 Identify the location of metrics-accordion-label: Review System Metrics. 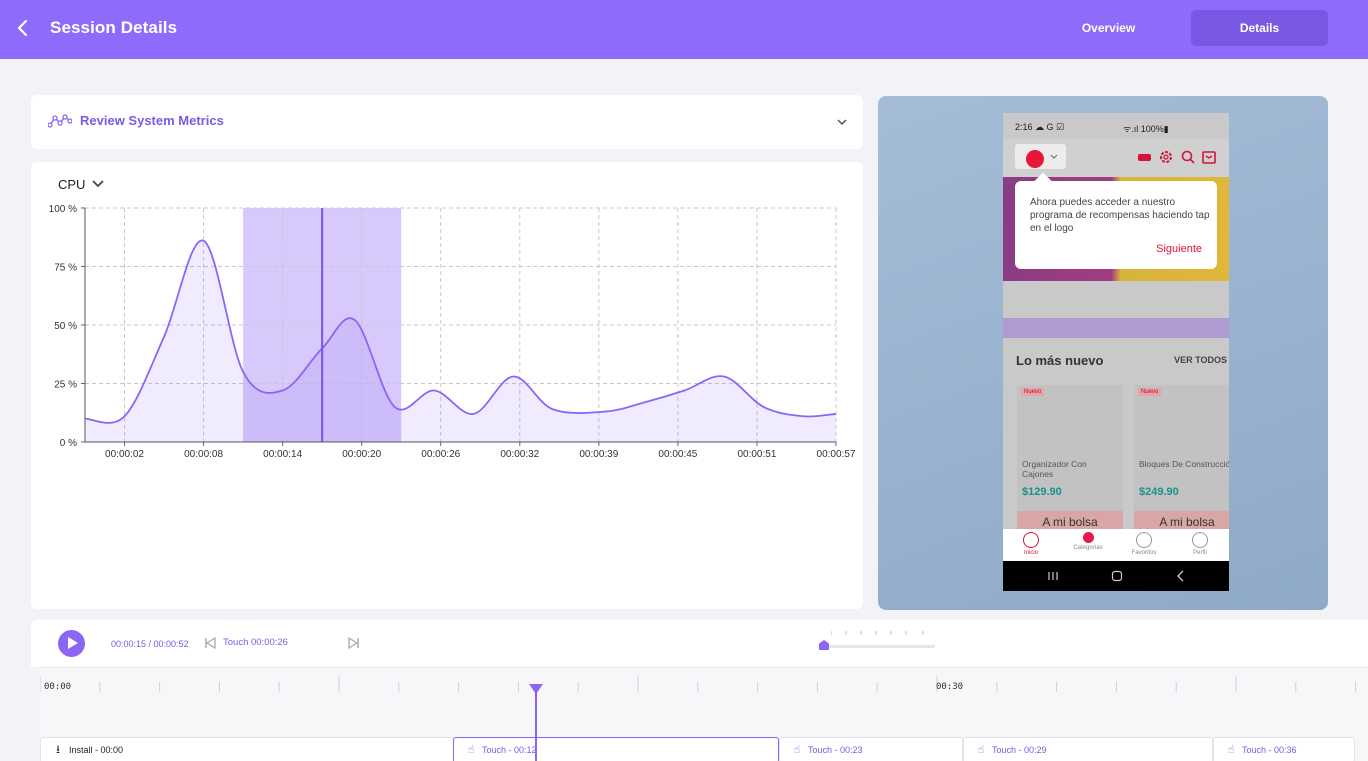
(152, 120).